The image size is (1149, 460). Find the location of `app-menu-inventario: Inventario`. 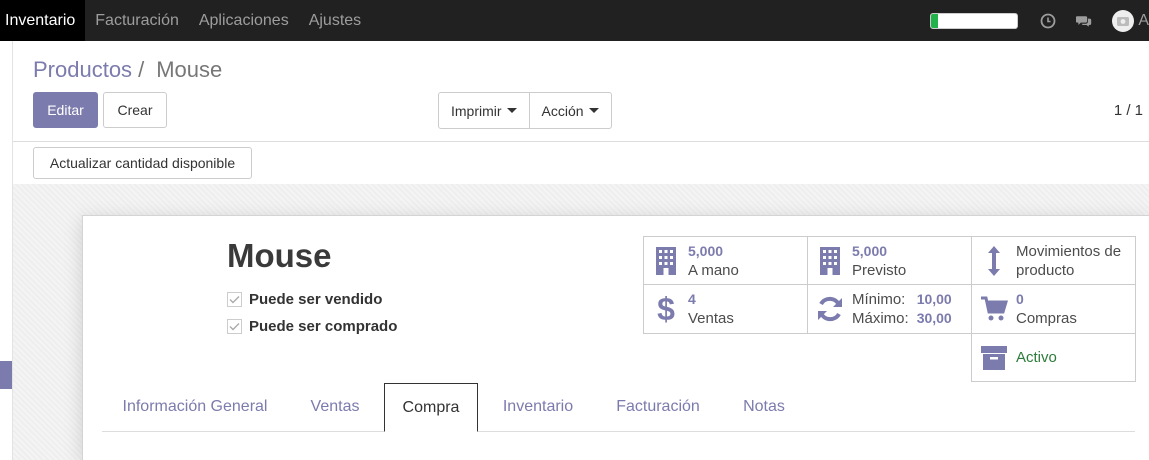

app-menu-inventario: Inventario is located at coordinates (43, 20).